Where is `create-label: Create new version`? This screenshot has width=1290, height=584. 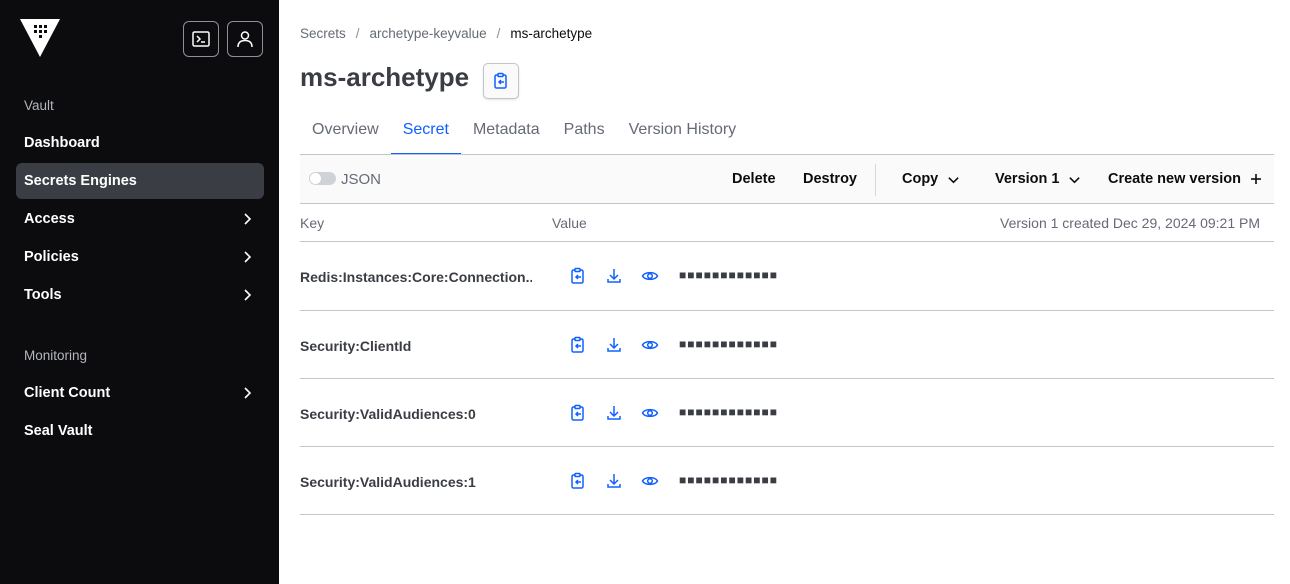
create-label: Create new version is located at coordinates (1174, 179).